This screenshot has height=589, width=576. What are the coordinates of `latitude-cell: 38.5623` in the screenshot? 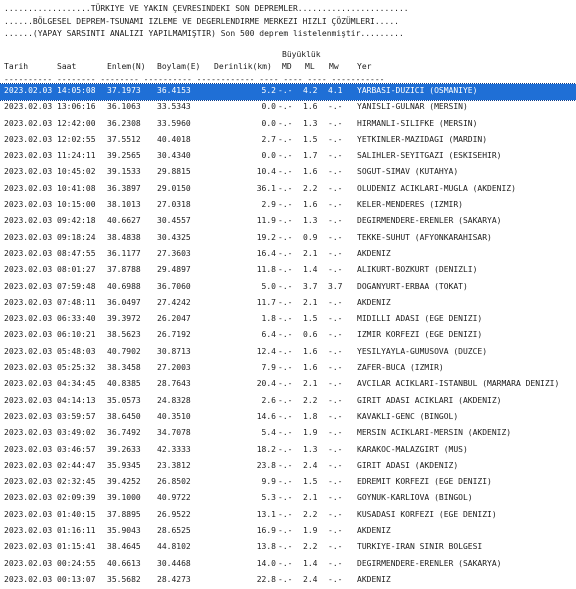 It's located at (124, 335).